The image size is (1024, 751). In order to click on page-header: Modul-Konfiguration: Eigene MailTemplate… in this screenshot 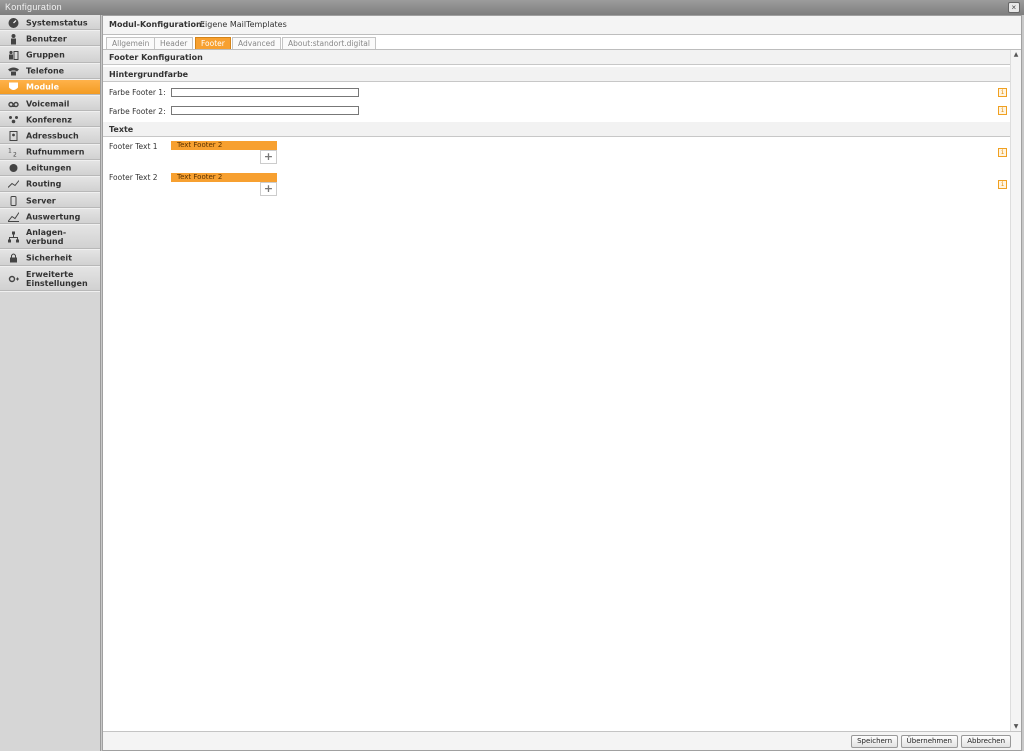, I will do `click(562, 25)`.